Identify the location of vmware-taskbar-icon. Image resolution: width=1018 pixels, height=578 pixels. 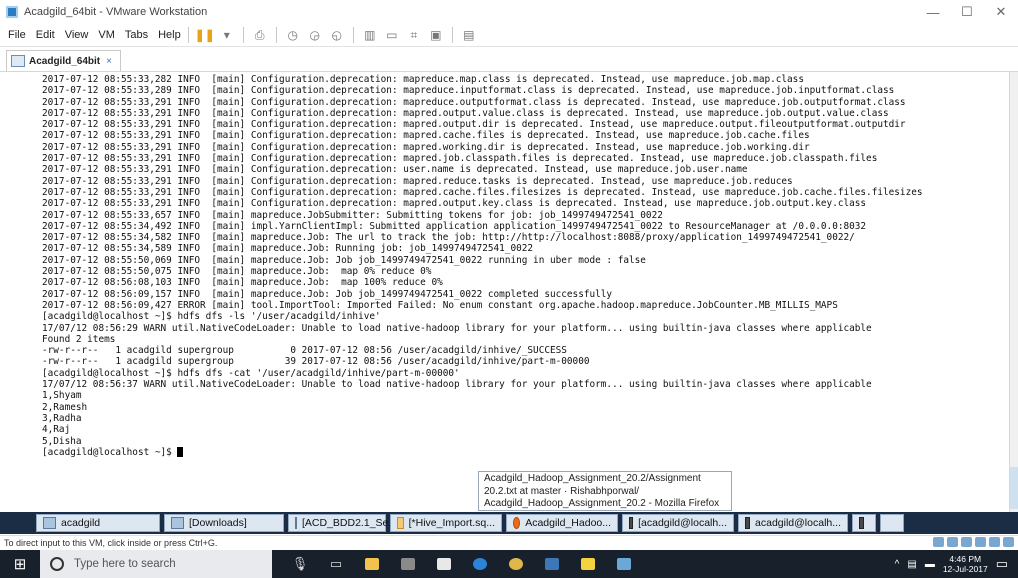
(624, 564).